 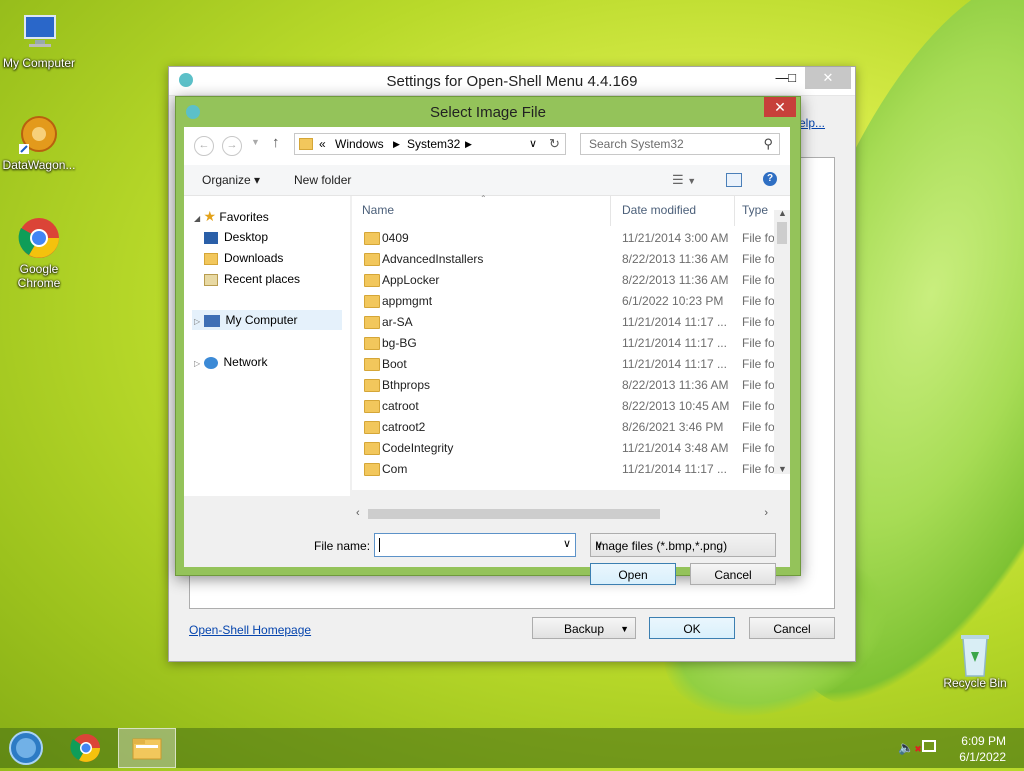 What do you see at coordinates (982, 749) in the screenshot?
I see `taskbar-clock: 6:09 PM 6/1/2022` at bounding box center [982, 749].